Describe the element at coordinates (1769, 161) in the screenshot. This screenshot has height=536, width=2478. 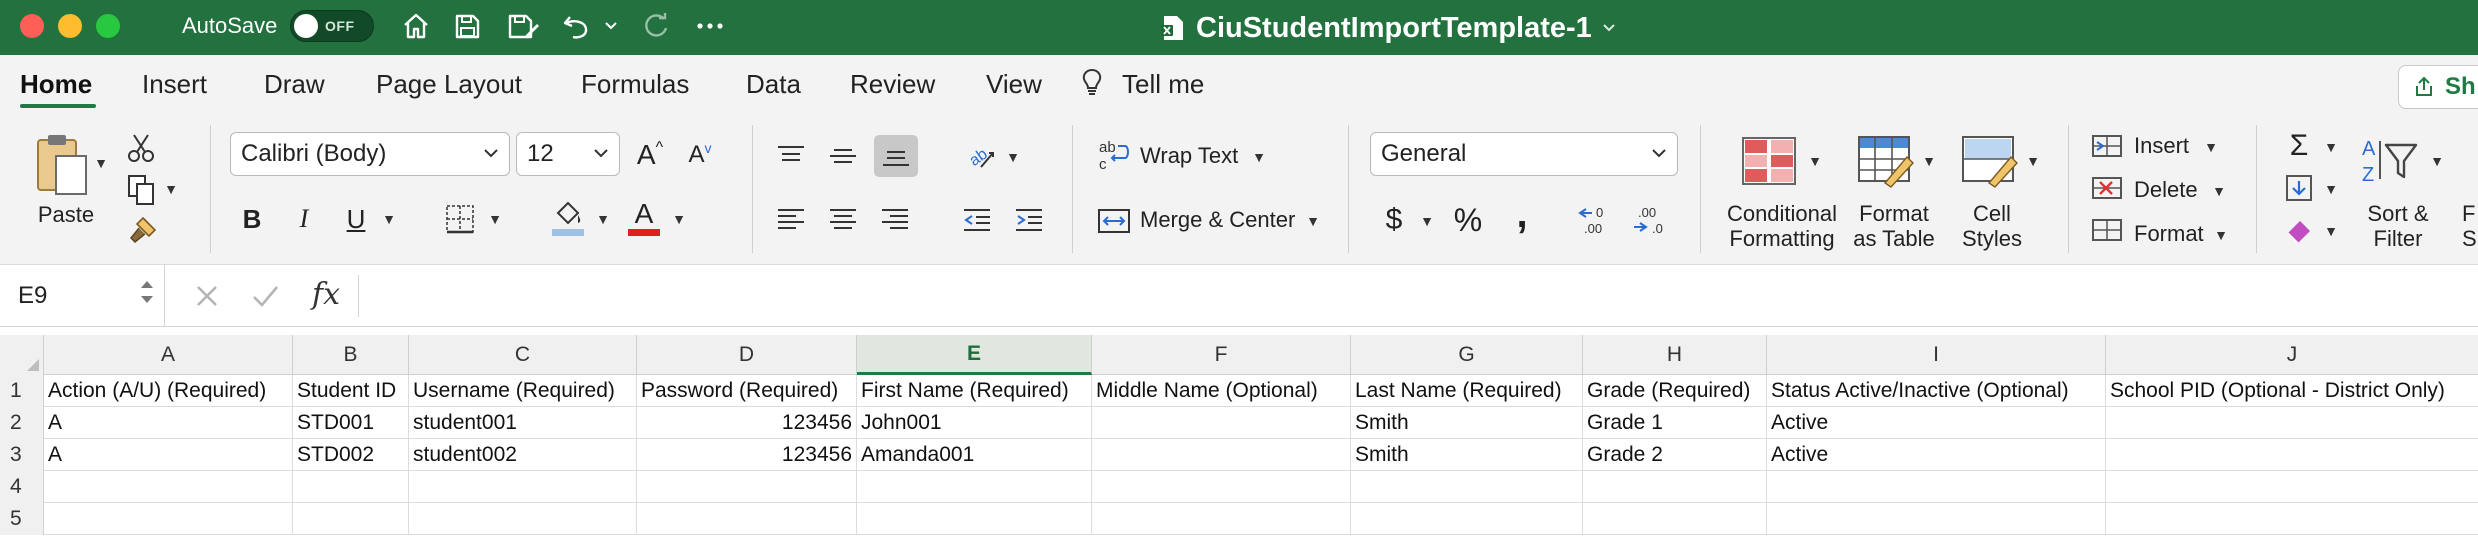
I see `conditional-formatting-icon` at that location.